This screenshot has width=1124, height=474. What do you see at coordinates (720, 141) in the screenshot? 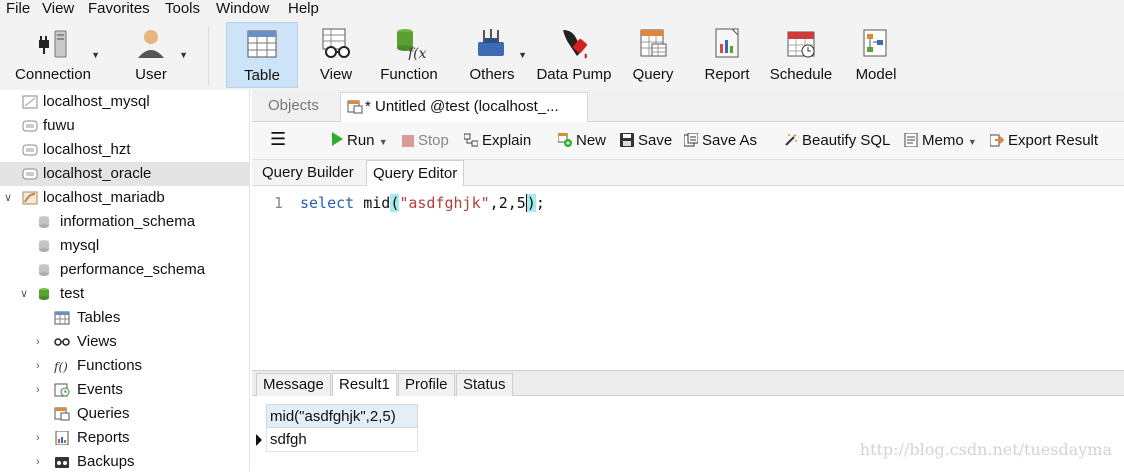
I see `save-as-button: Save As` at bounding box center [720, 141].